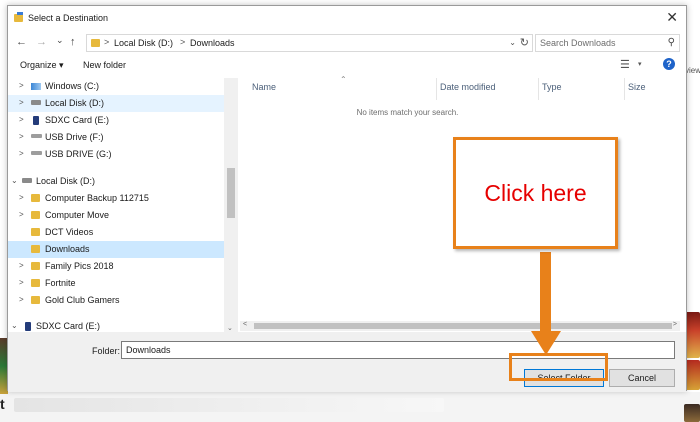  I want to click on tree-item-label: Family Pics 2018, so click(79, 266).